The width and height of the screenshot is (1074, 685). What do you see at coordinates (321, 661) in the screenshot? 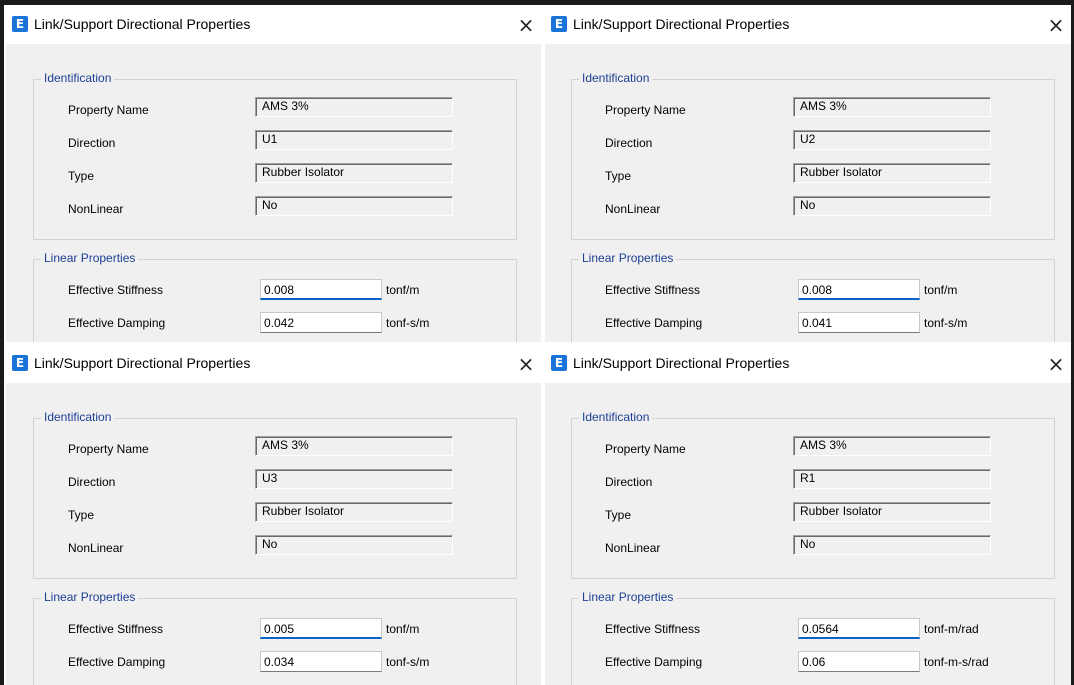
I see `effective-damping-input: 0.034` at bounding box center [321, 661].